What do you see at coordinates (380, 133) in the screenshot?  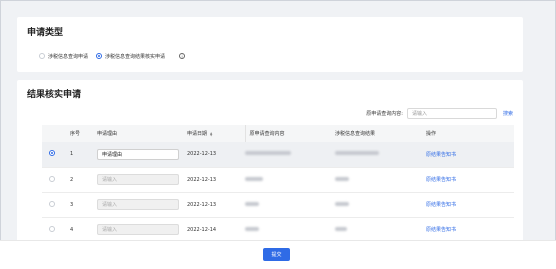 I see `header-result: 涉税信息查询结果` at bounding box center [380, 133].